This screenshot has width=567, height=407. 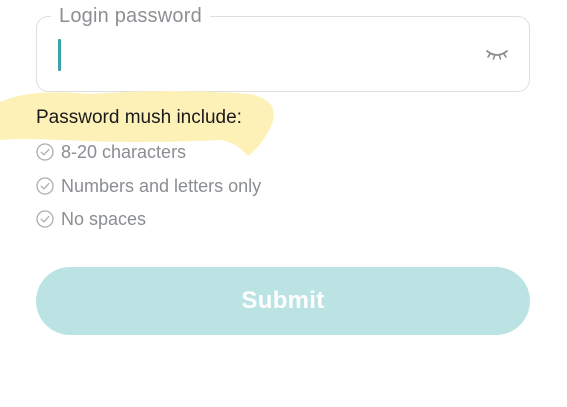 I want to click on rule-item-length: 8-20 characters, so click(x=111, y=152).